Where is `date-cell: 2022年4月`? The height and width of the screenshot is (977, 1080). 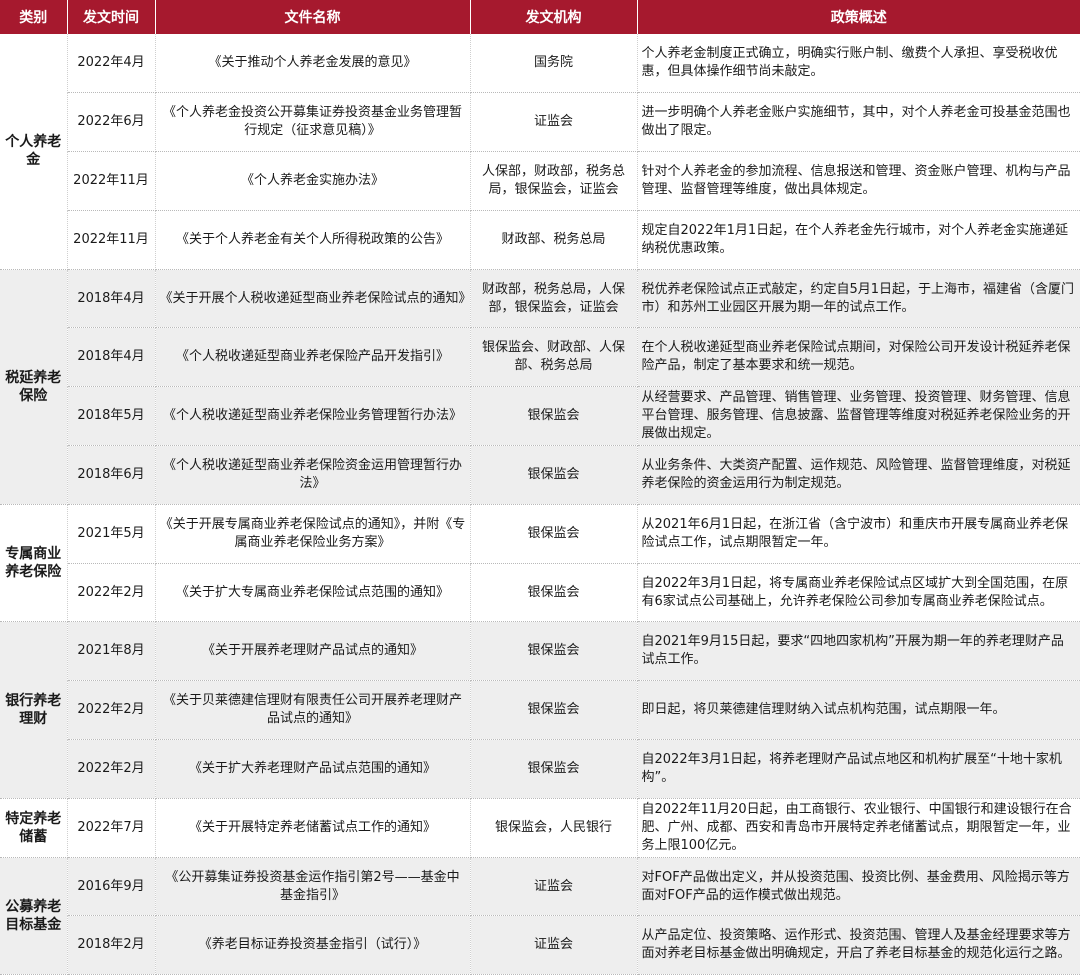 date-cell: 2022年4月 is located at coordinates (111, 64).